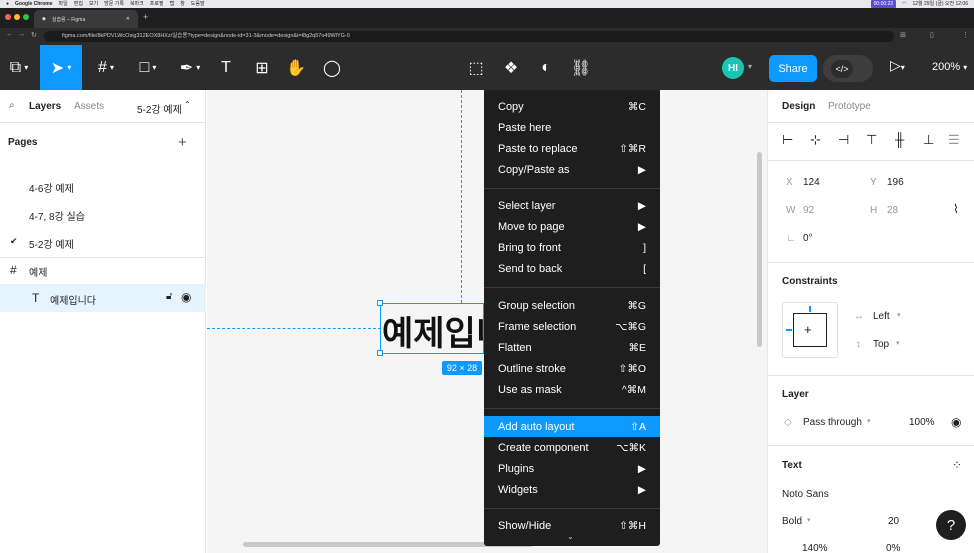  Describe the element at coordinates (572, 169) in the screenshot. I see `menu-item-copy-paste-as: Copy/Paste as ▶` at that location.